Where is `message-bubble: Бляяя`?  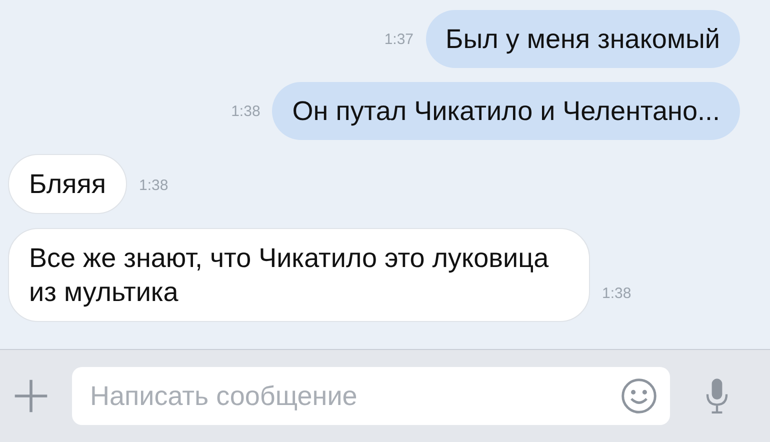
message-bubble: Бляяя is located at coordinates (68, 184).